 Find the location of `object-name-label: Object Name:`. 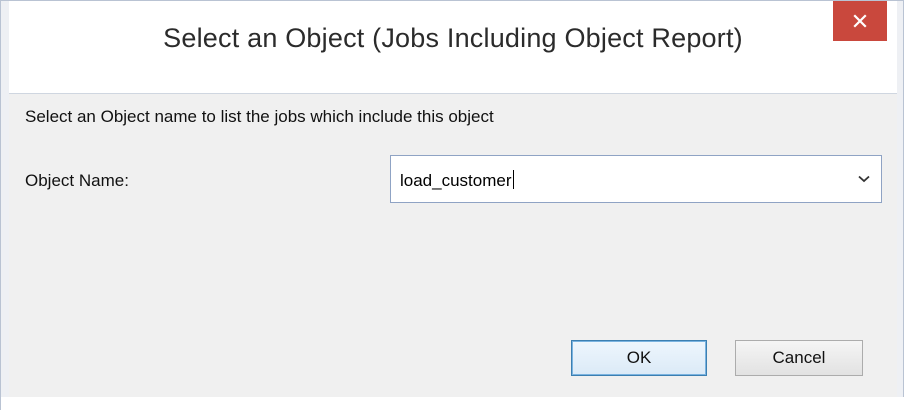

object-name-label: Object Name: is located at coordinates (77, 180).